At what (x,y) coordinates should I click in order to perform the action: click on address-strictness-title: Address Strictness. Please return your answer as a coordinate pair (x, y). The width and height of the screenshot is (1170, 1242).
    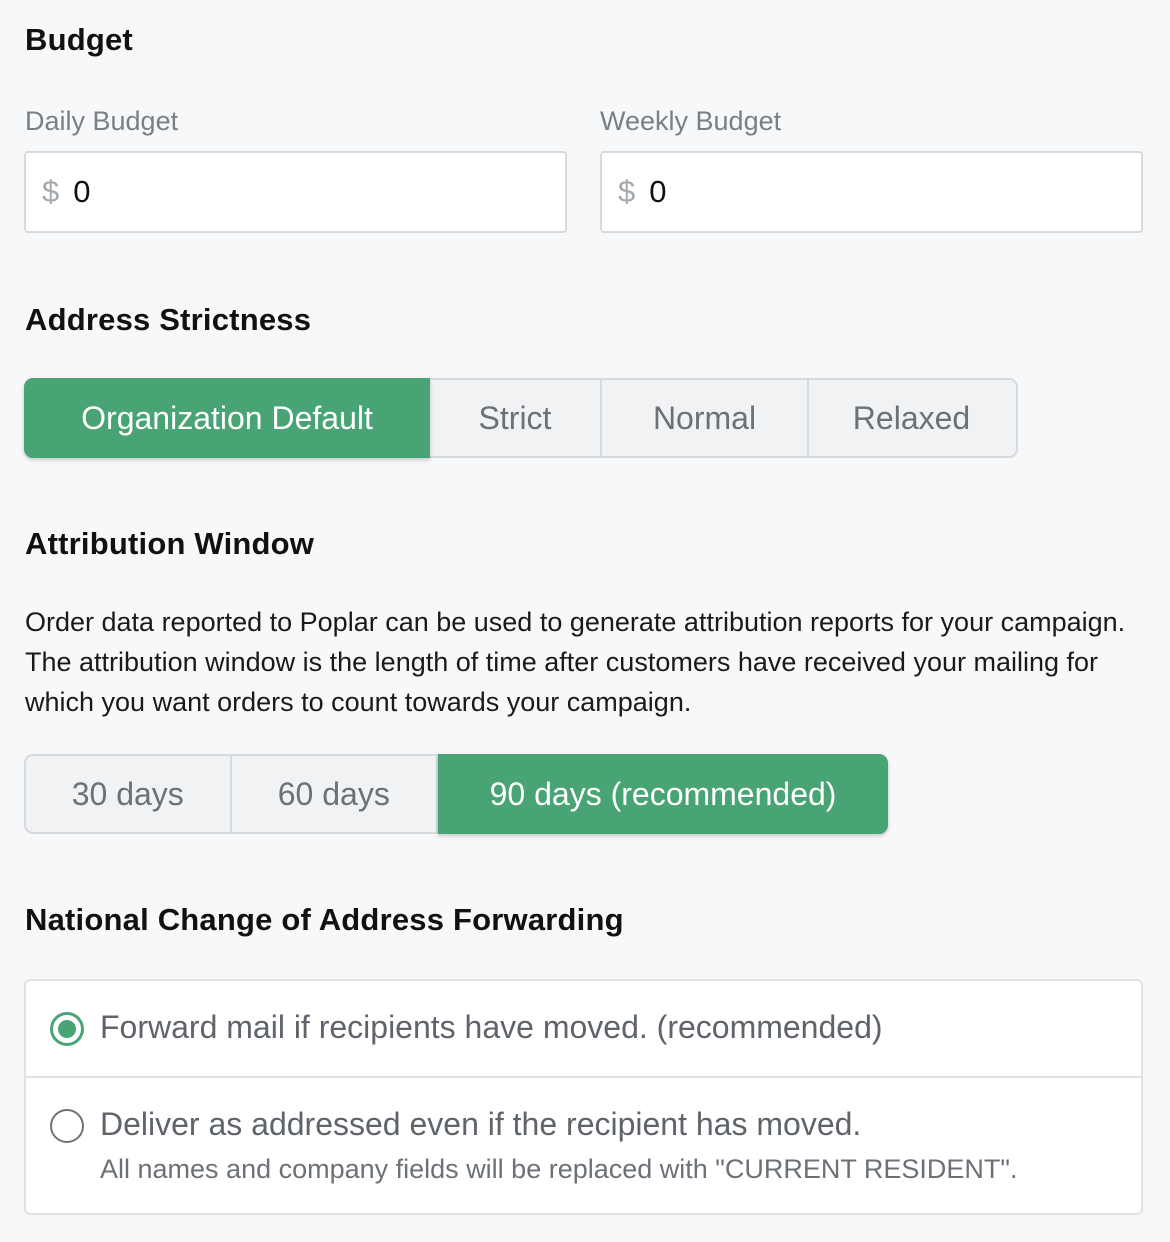
    Looking at the image, I should click on (168, 319).